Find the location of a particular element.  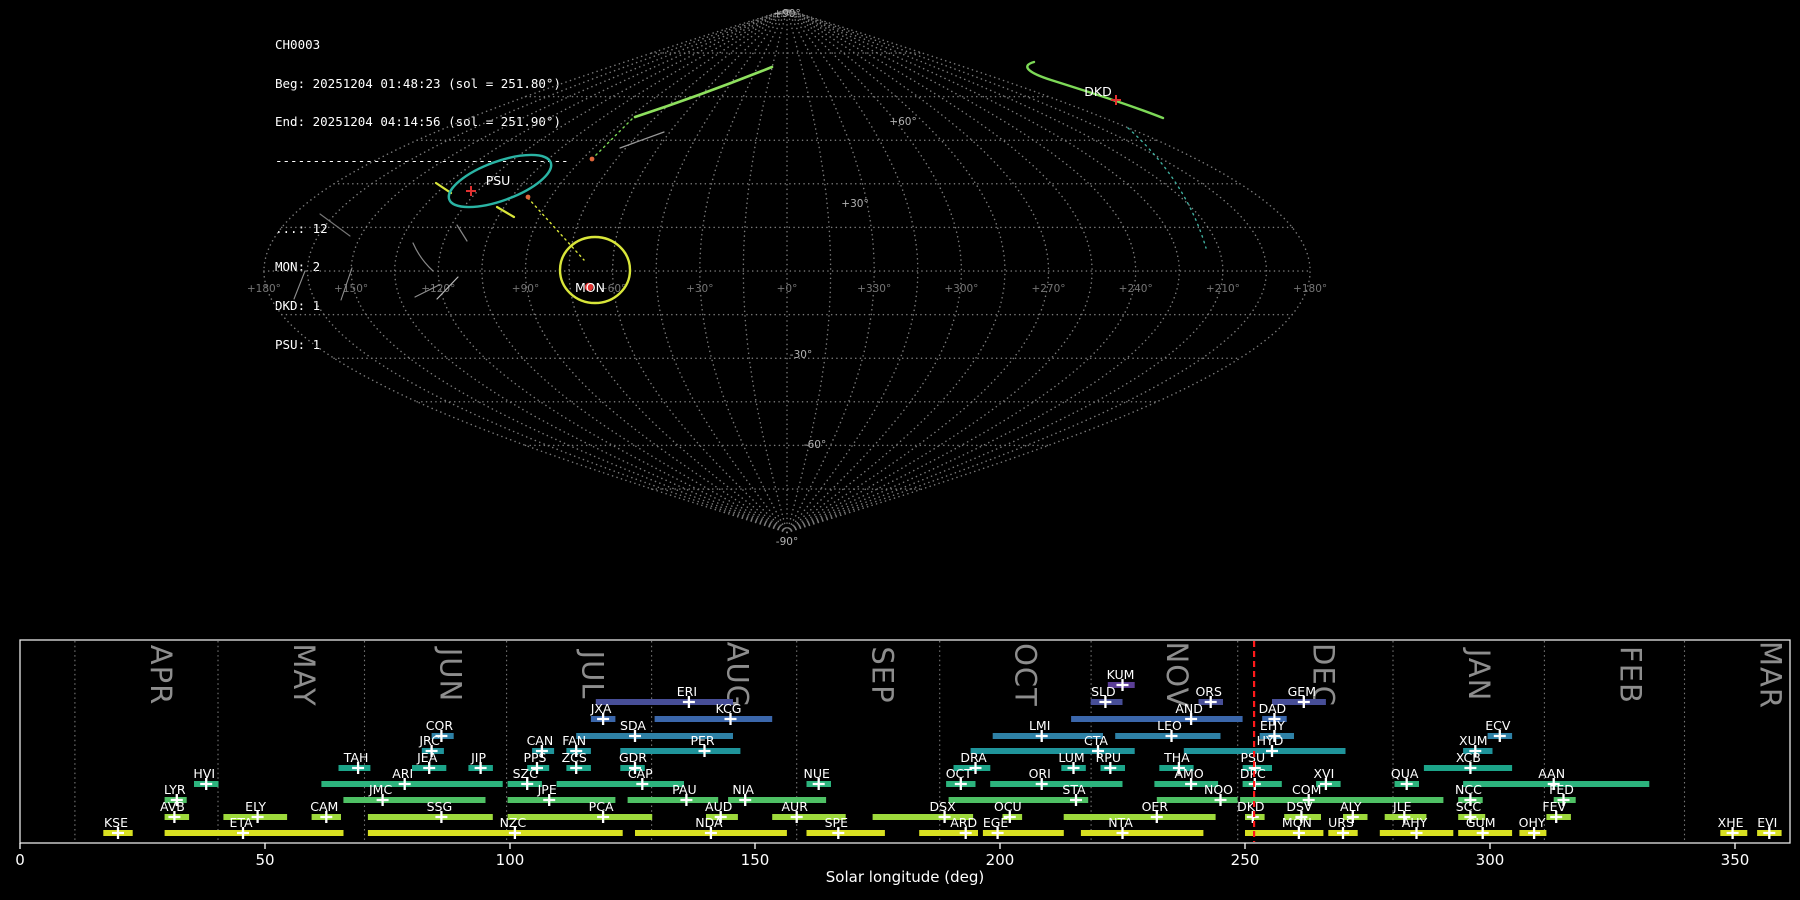

svg-text: APR is located at coordinates (161, 675).